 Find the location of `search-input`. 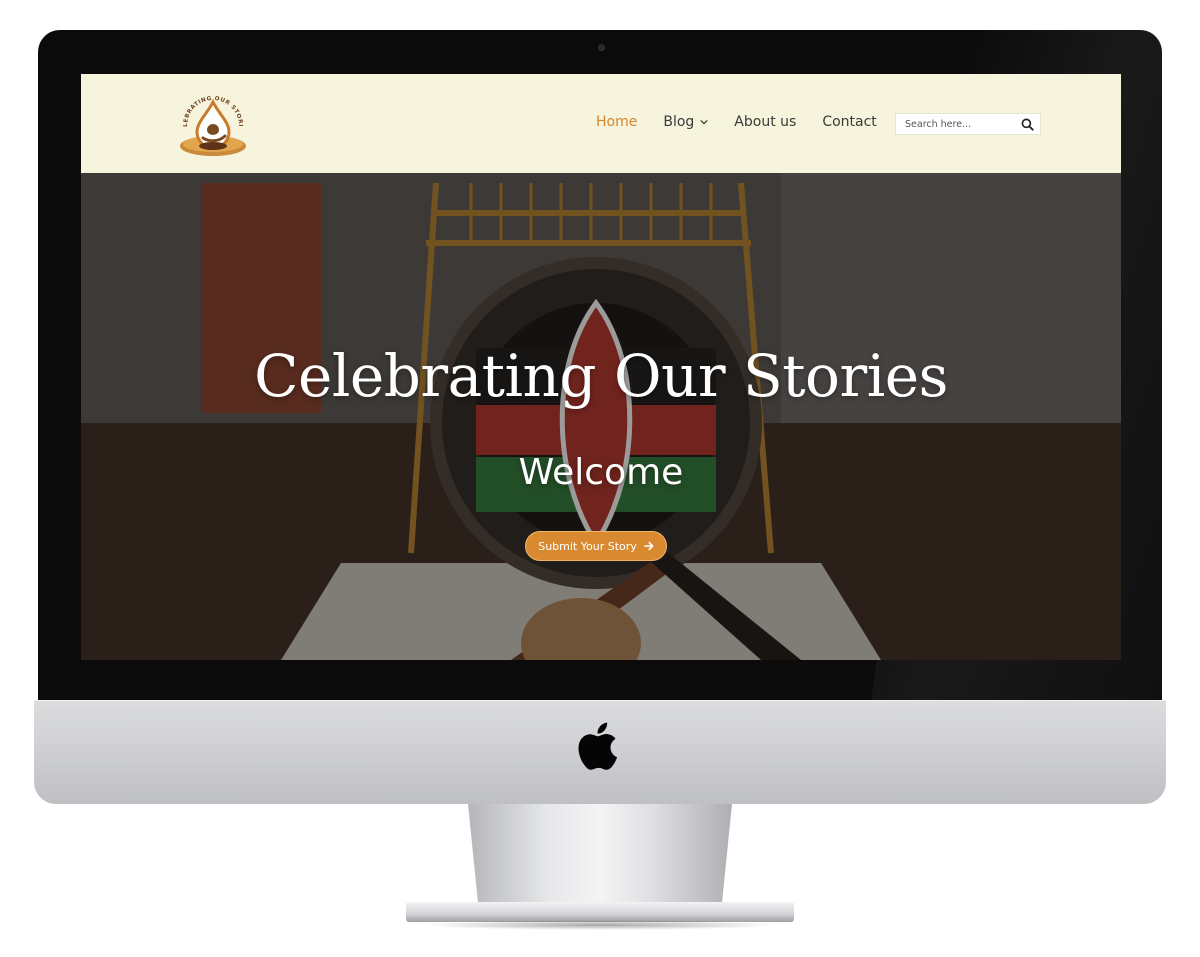

search-input is located at coordinates (955, 124).